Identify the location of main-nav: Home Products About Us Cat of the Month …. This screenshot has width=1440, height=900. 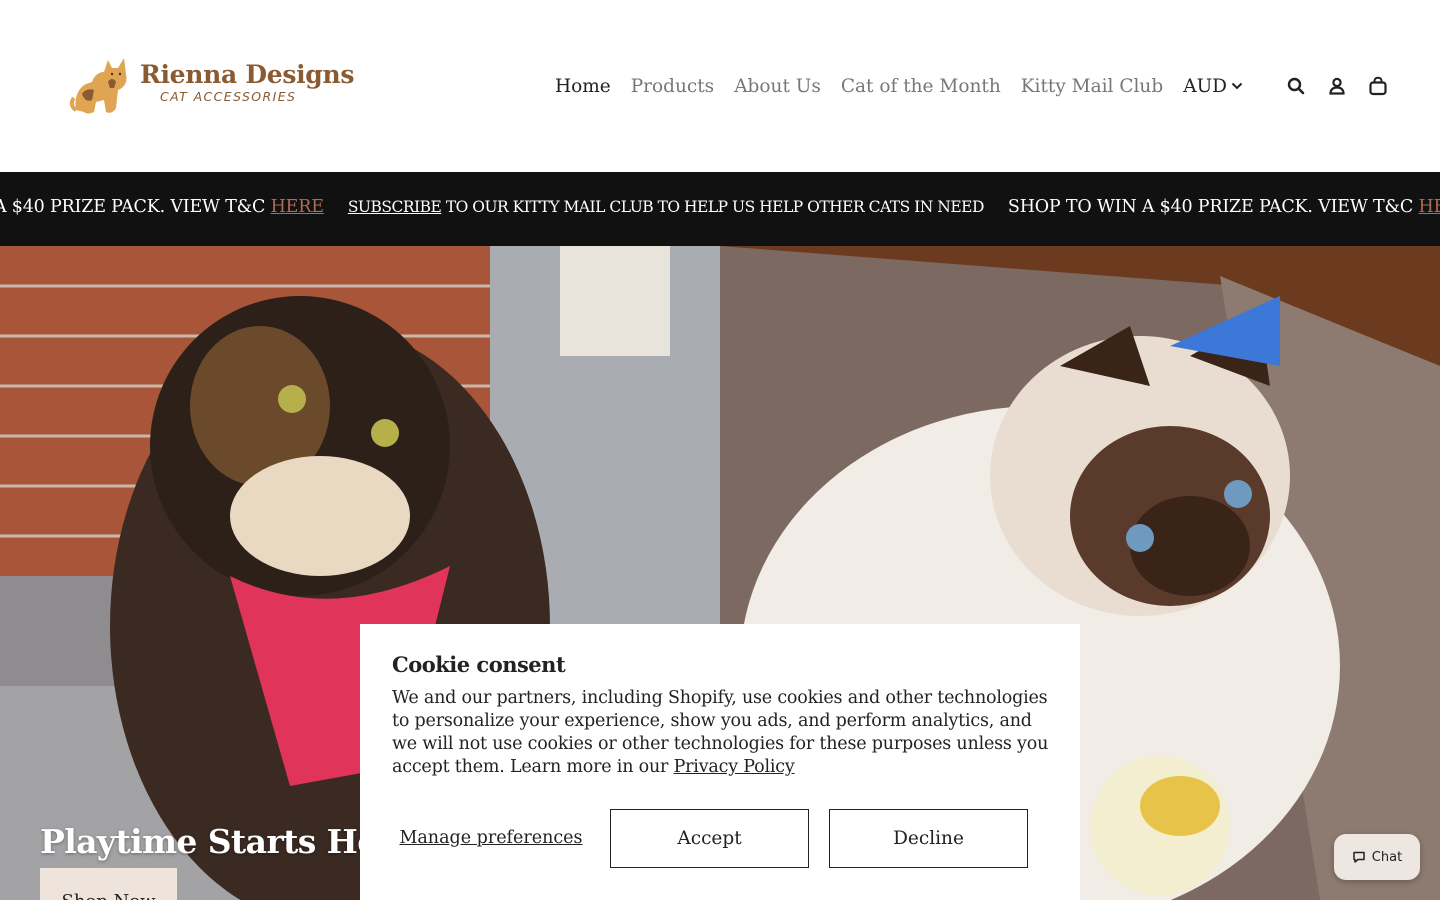
(971, 86).